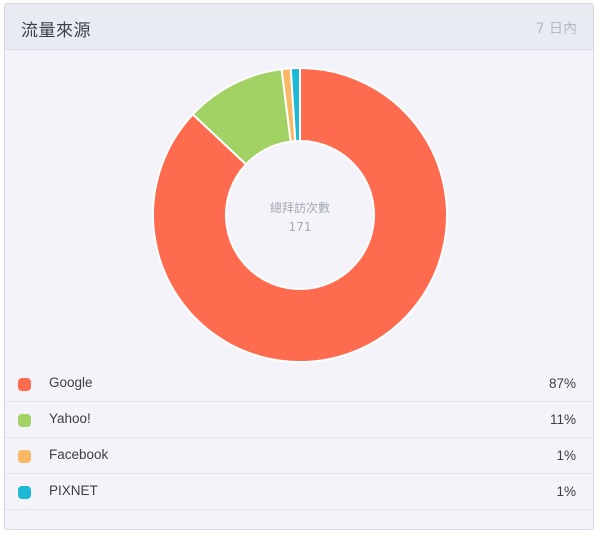  I want to click on card-header: 流量來源 7 日內, so click(299, 27).